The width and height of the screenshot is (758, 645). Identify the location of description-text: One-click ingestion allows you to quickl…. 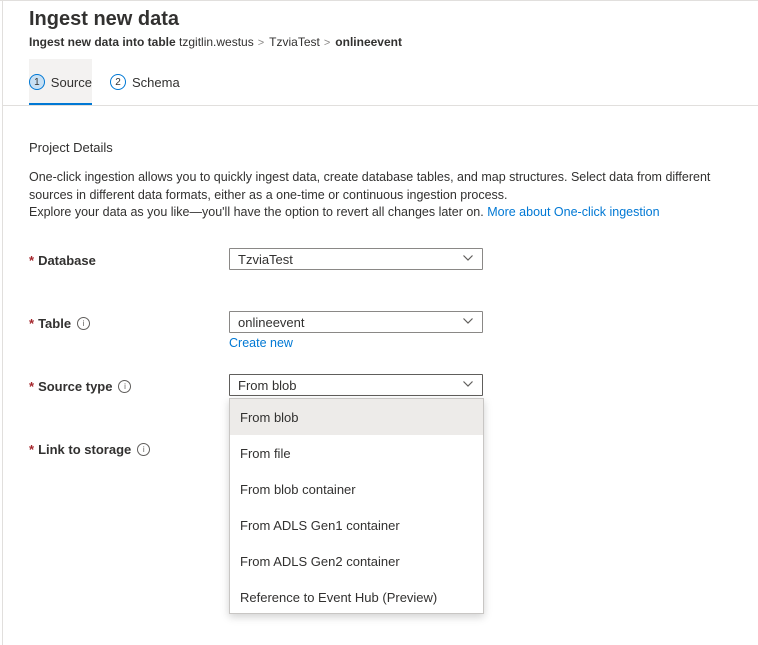
(370, 186).